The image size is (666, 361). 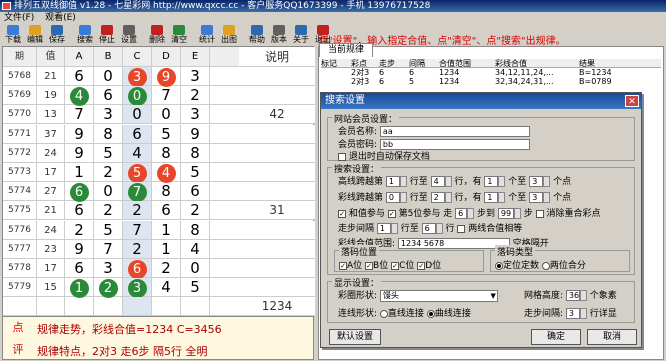 I want to click on column-header: 值, so click(x=51, y=56).